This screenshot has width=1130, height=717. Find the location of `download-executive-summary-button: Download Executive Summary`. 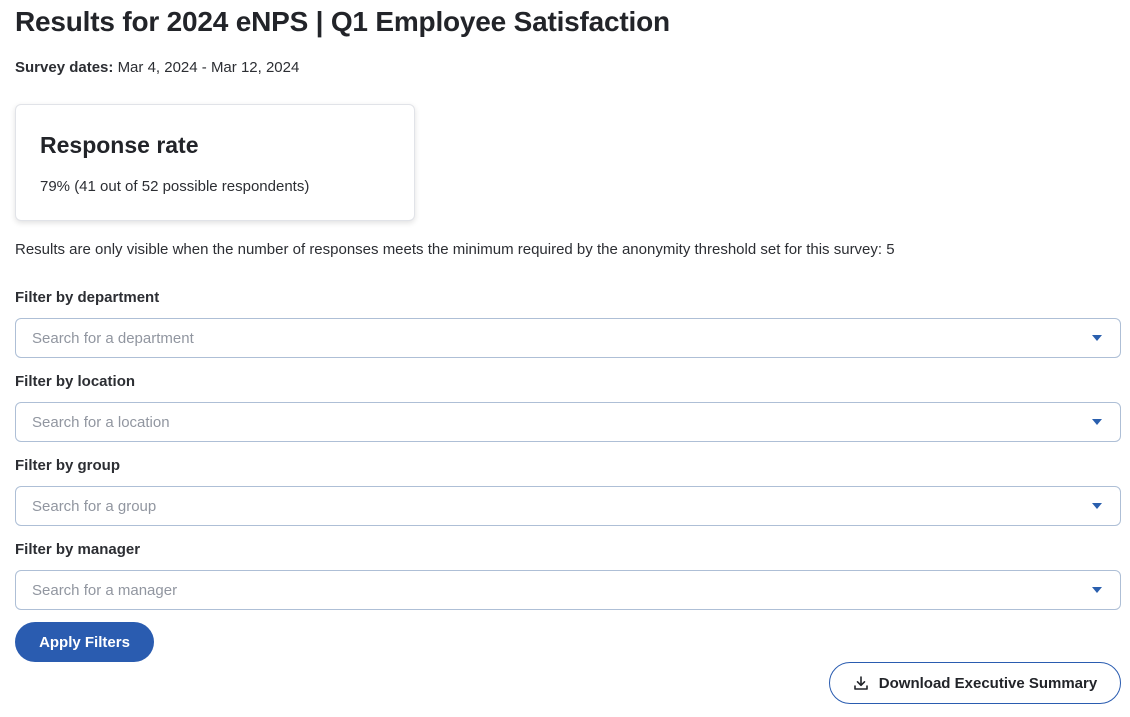

download-executive-summary-button: Download Executive Summary is located at coordinates (975, 683).